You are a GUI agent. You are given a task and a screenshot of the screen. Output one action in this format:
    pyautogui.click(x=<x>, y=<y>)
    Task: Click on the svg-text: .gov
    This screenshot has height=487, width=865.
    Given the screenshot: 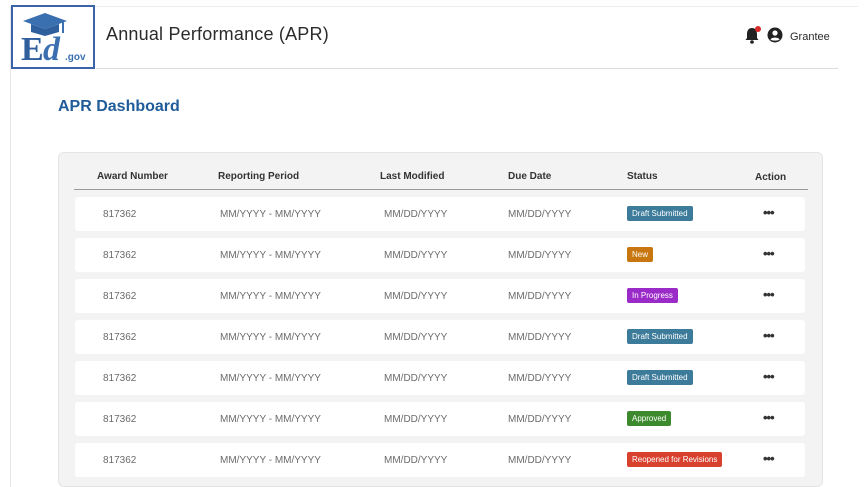 What is the action you would take?
    pyautogui.click(x=75, y=57)
    